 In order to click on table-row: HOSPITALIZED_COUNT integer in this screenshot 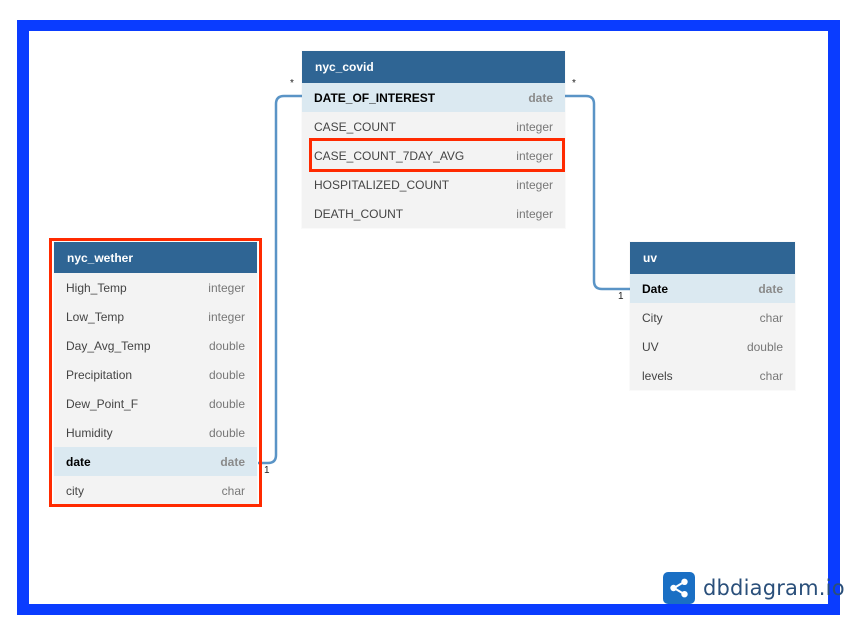, I will do `click(433, 184)`.